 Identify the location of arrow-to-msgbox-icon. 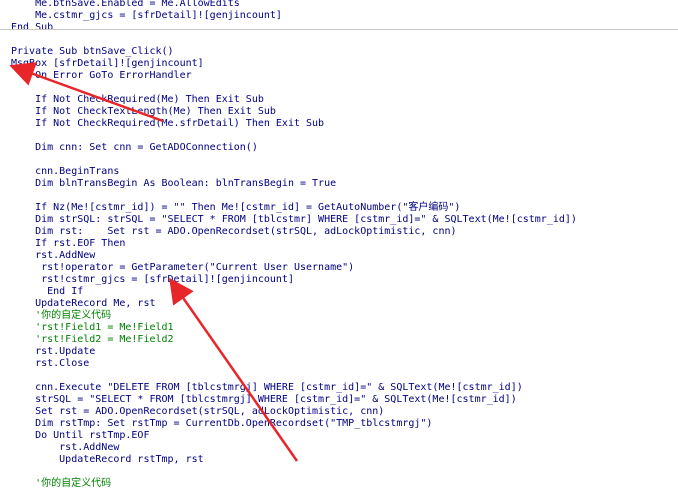
(86, 92).